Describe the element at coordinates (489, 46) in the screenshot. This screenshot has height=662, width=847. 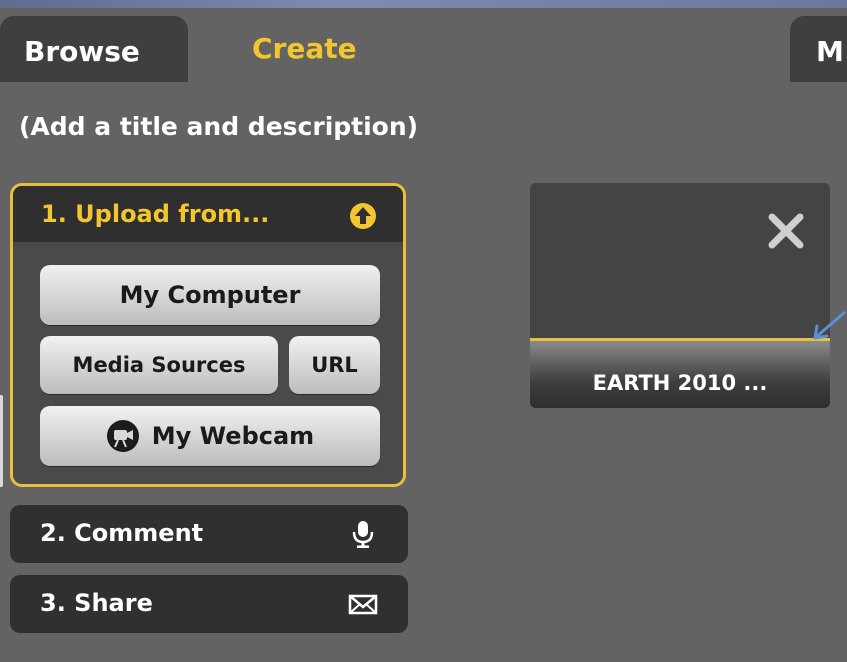
I see `tab-create: Create` at that location.